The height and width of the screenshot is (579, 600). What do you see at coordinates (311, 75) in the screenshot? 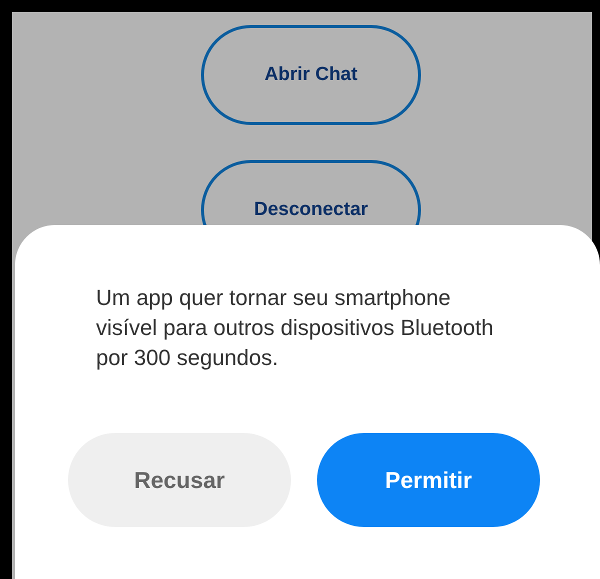
I see `outline-button: Abrir Chat` at bounding box center [311, 75].